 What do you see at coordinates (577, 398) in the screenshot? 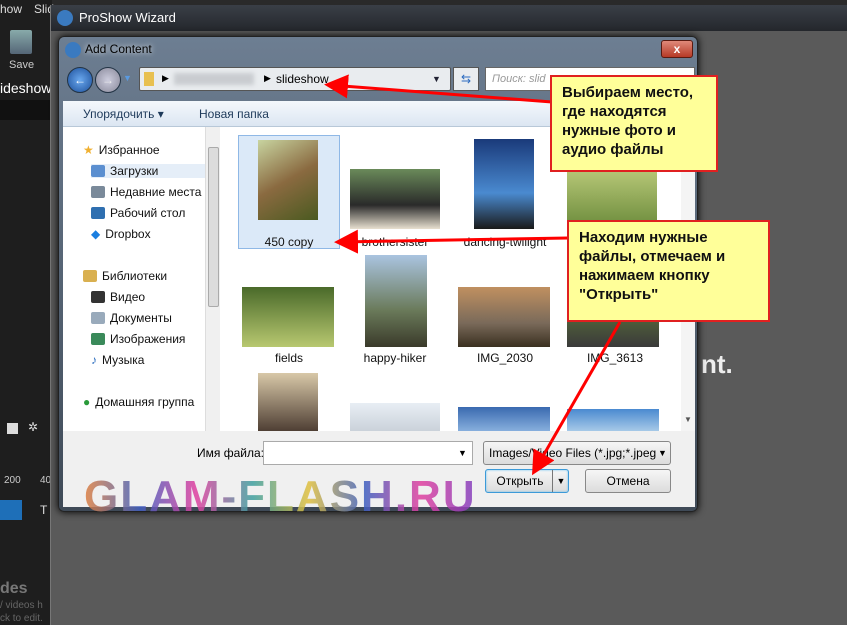
I see `arrow-to-open` at bounding box center [577, 398].